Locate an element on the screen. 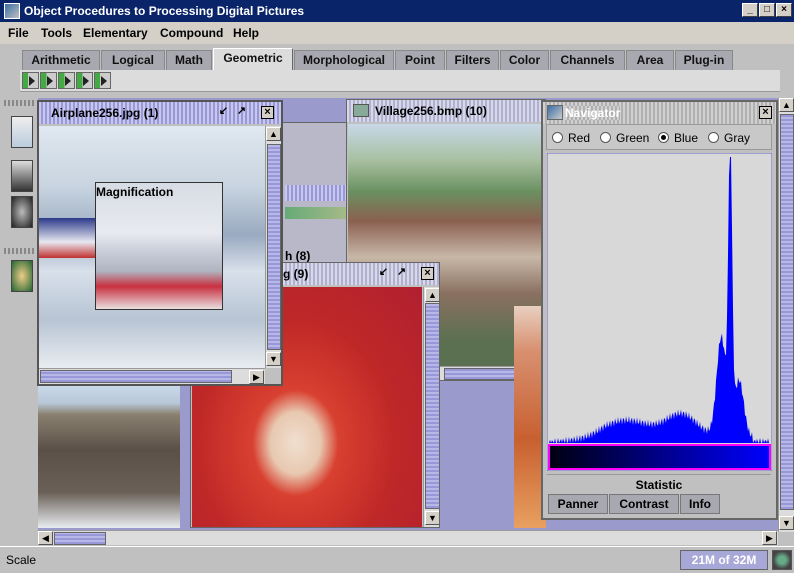 The height and width of the screenshot is (573, 794). magnification-label: Magnification is located at coordinates (135, 192).